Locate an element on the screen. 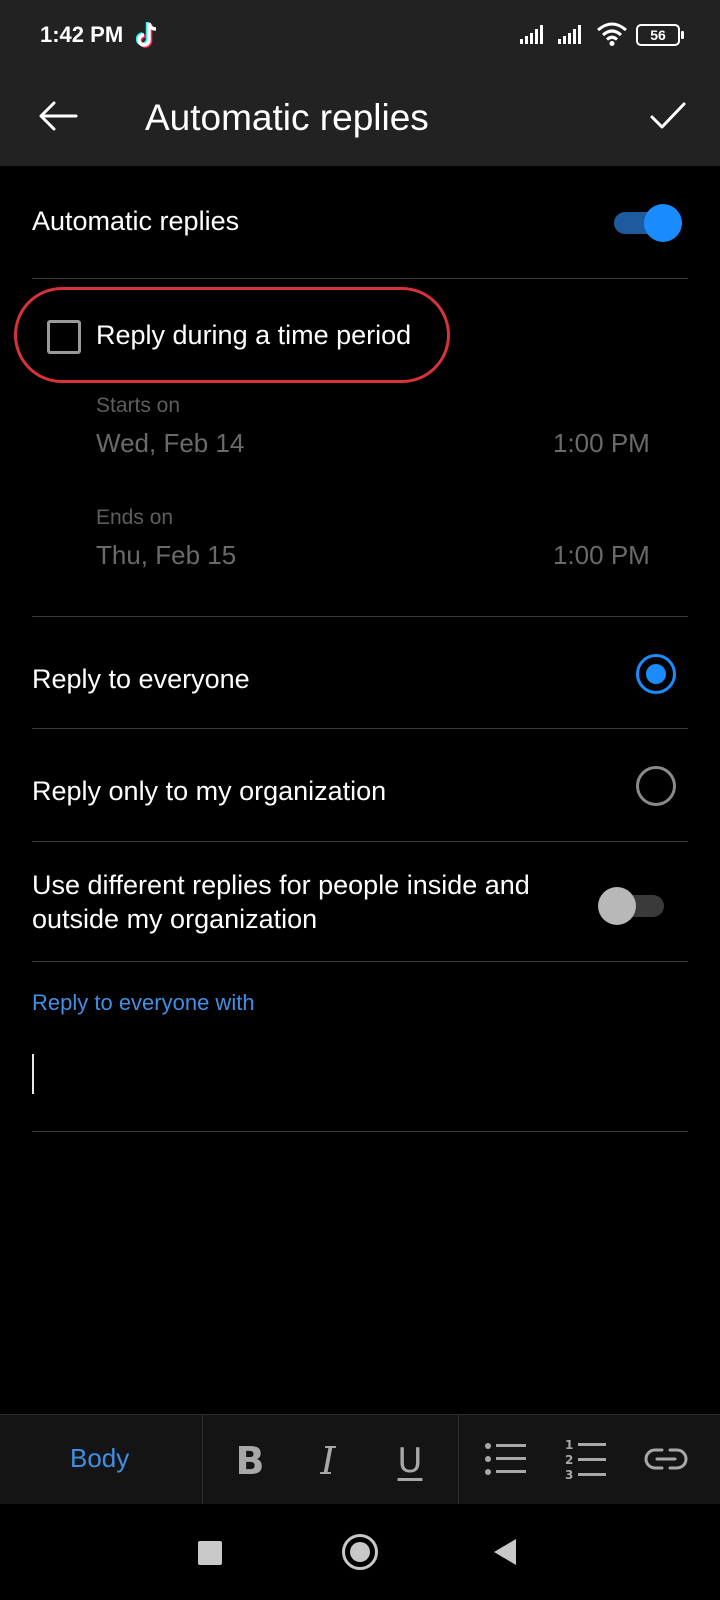 Image resolution: width=720 pixels, height=1600 pixels. svg-text: 2 is located at coordinates (569, 1460).